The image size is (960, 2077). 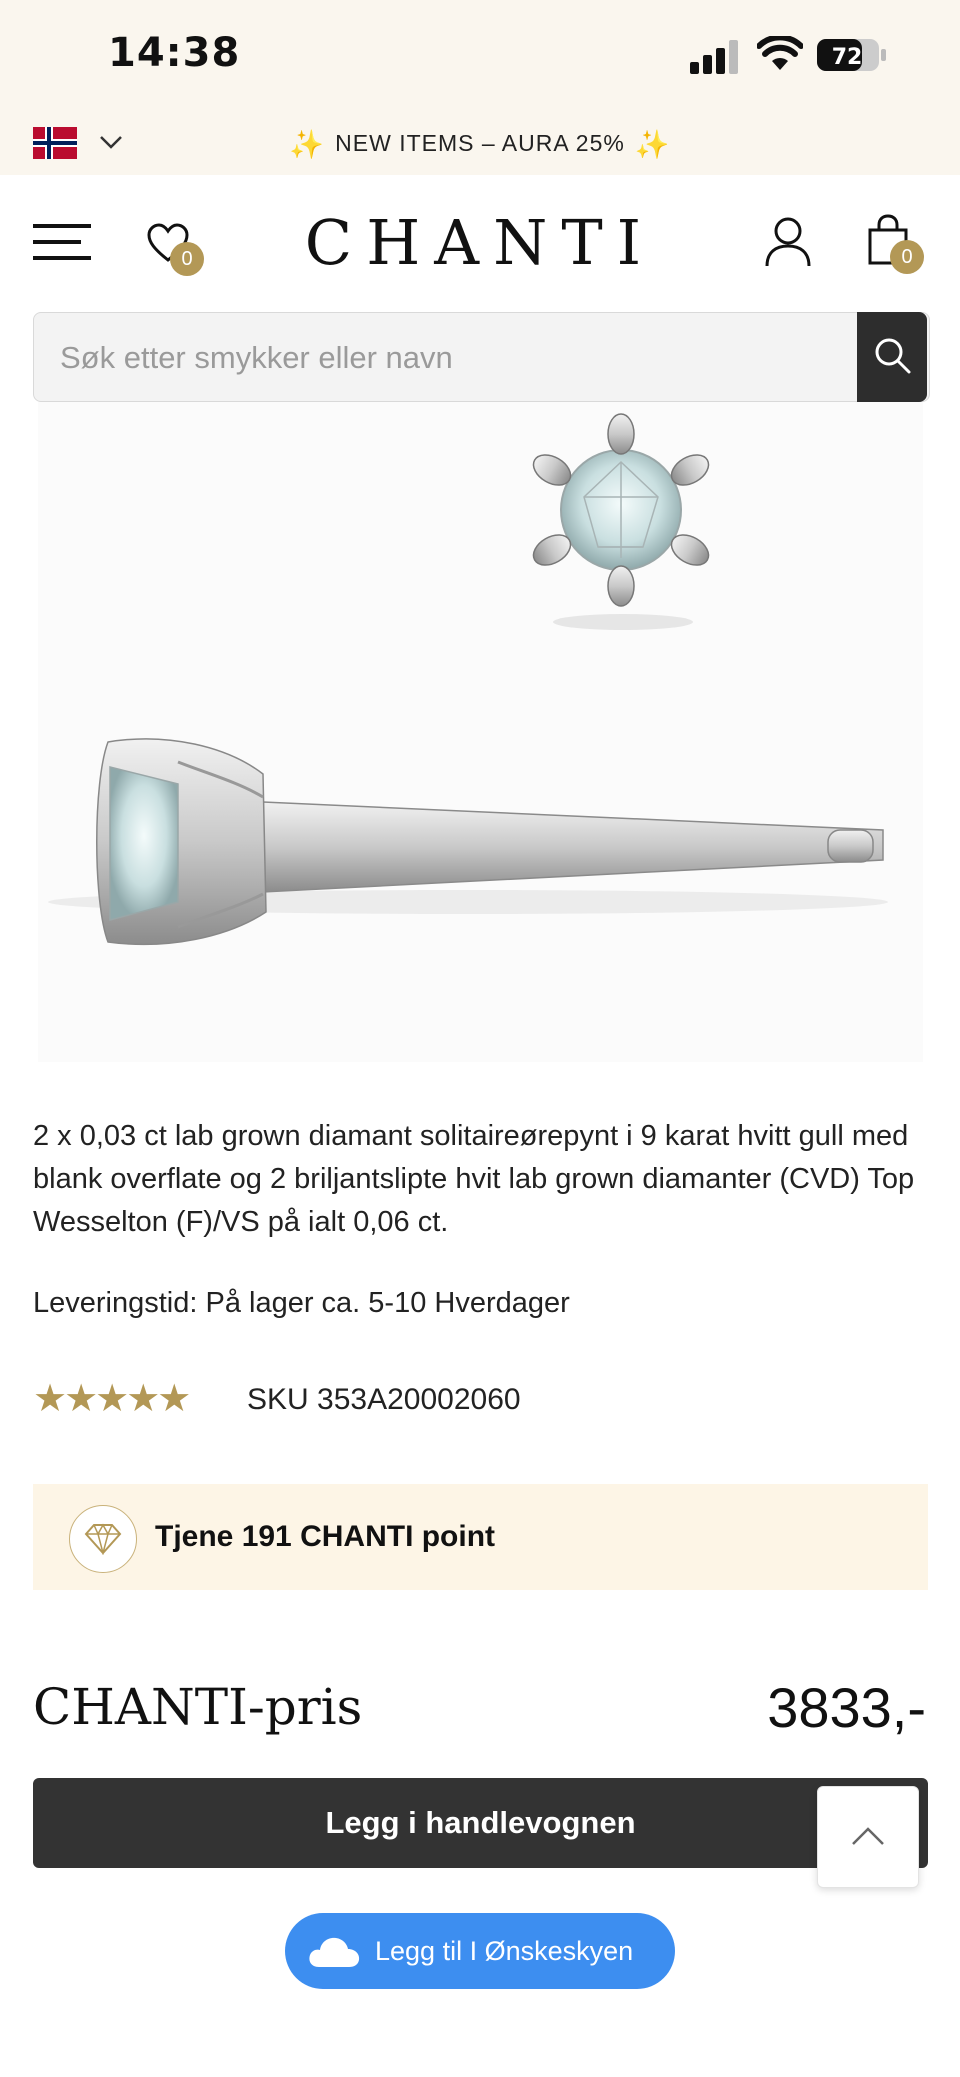 I want to click on wishlist-cloud-label: Legg til I Ønskeskyen, so click(x=504, y=1951).